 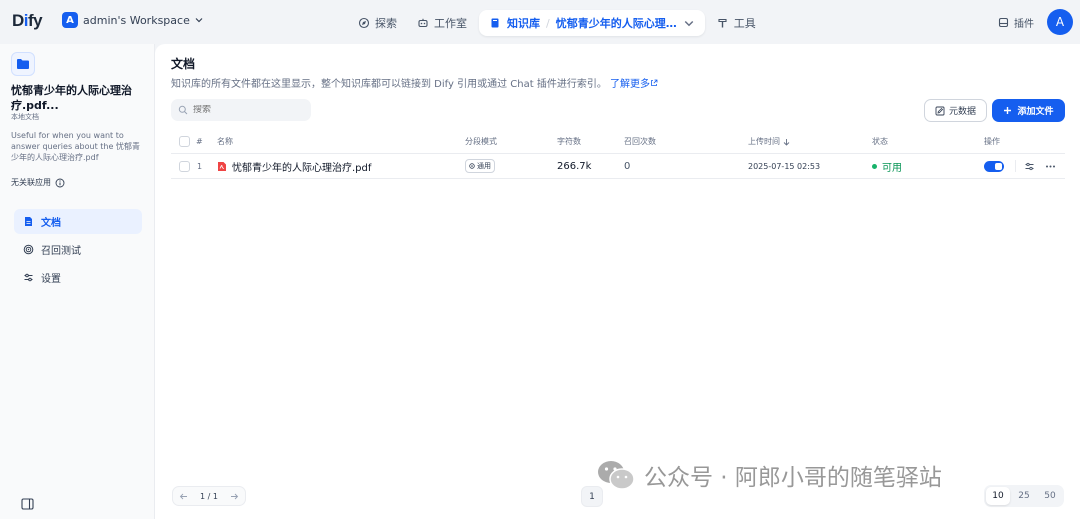 I want to click on row-num: 1, so click(x=200, y=166).